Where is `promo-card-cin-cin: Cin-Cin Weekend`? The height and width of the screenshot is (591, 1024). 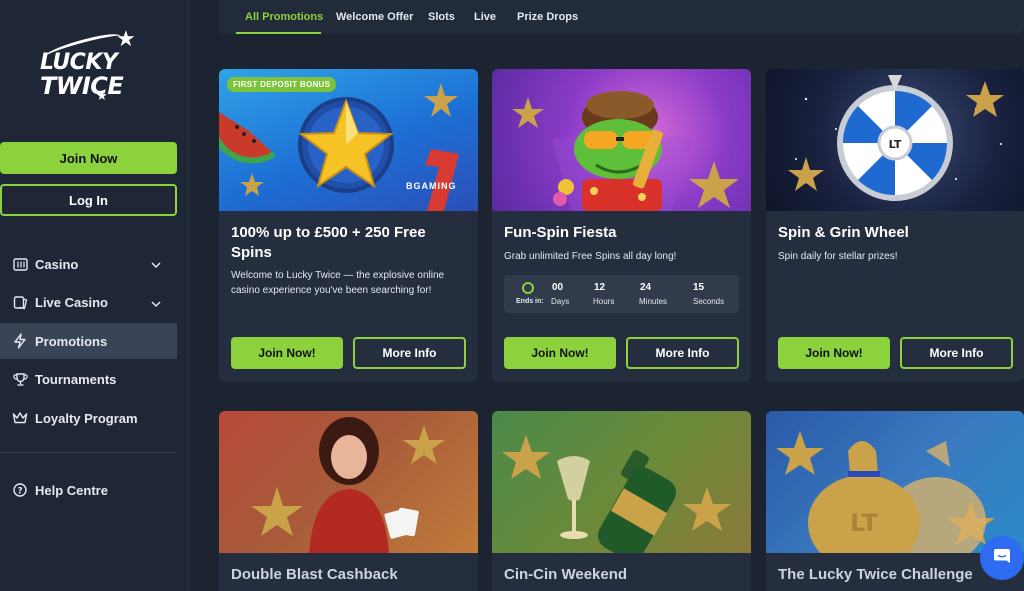 promo-card-cin-cin: Cin-Cin Weekend is located at coordinates (621, 501).